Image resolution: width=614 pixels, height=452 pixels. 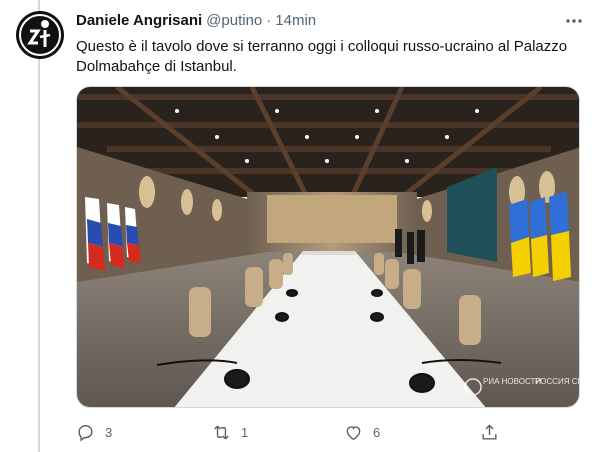 I want to click on more-dots-icon, so click(x=574, y=21).